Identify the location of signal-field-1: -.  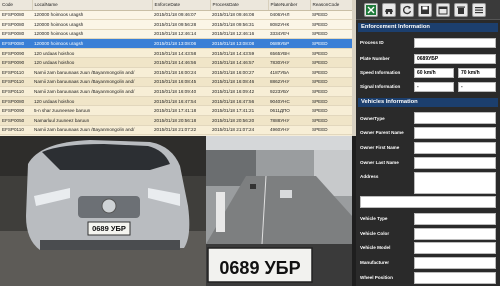
(434, 87).